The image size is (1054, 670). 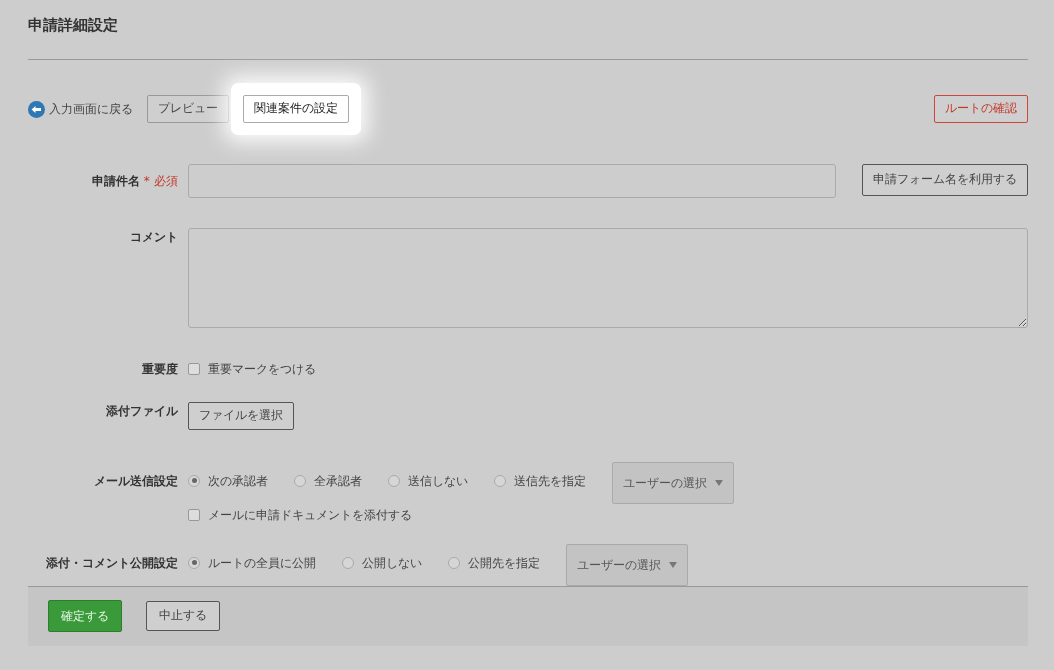 I want to click on required-text: 必須, so click(x=166, y=181).